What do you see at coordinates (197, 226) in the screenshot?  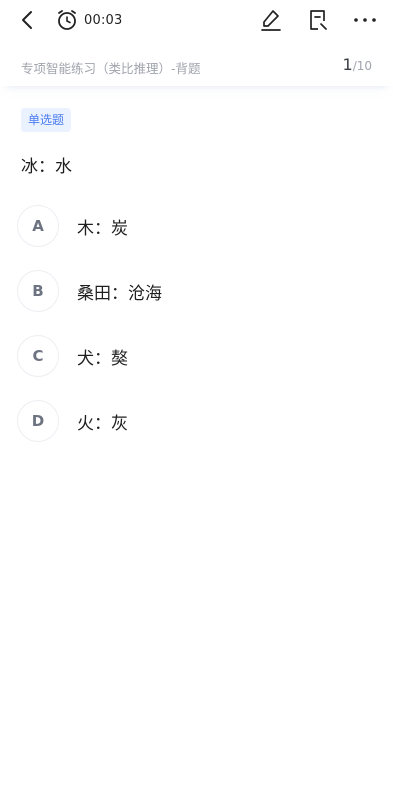 I see `option-a: A 木：炭` at bounding box center [197, 226].